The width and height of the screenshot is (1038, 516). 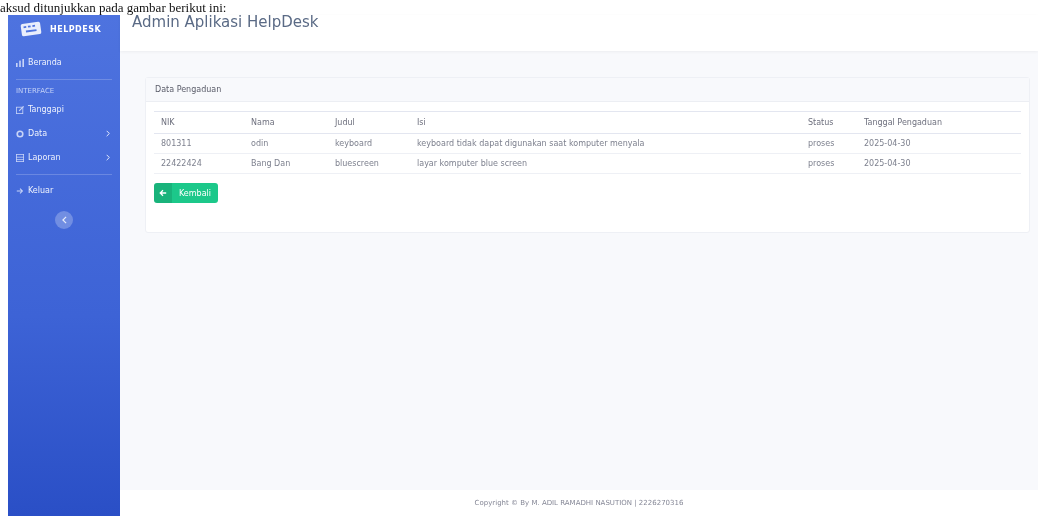 I want to click on sidebar-item: Data, so click(x=64, y=134).